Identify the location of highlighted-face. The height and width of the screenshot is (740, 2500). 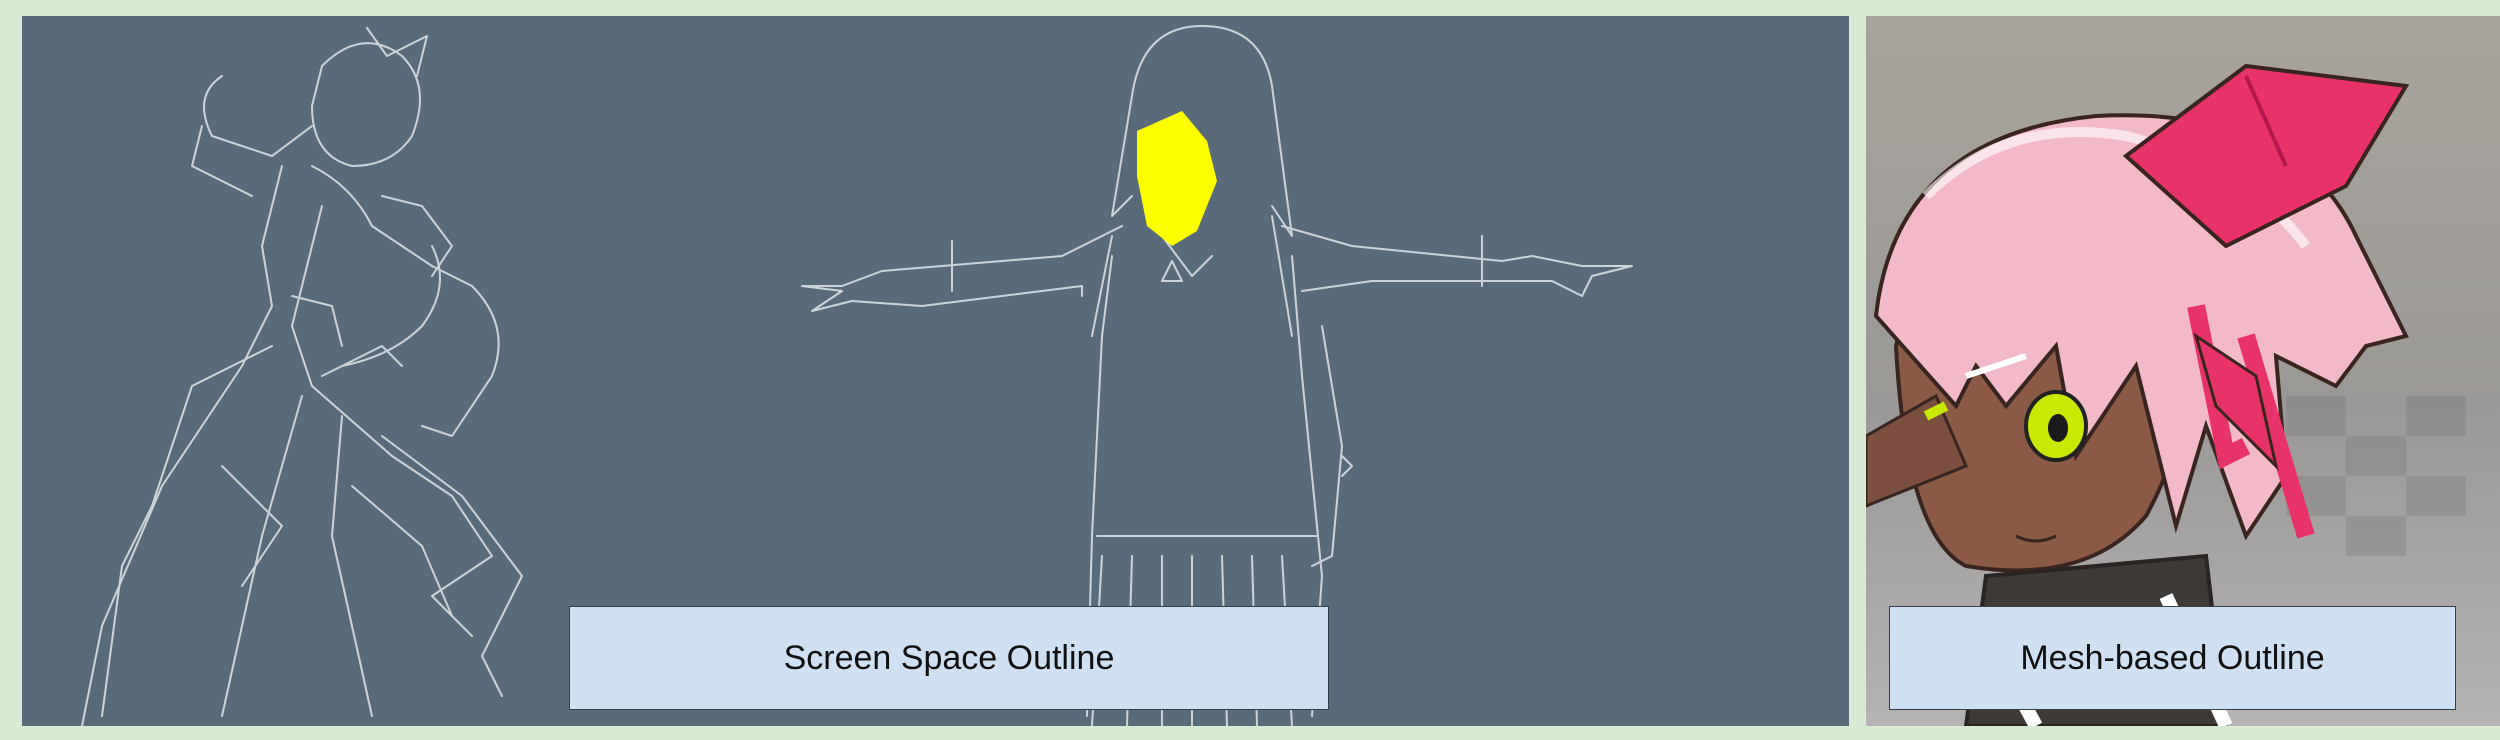
(1177, 178).